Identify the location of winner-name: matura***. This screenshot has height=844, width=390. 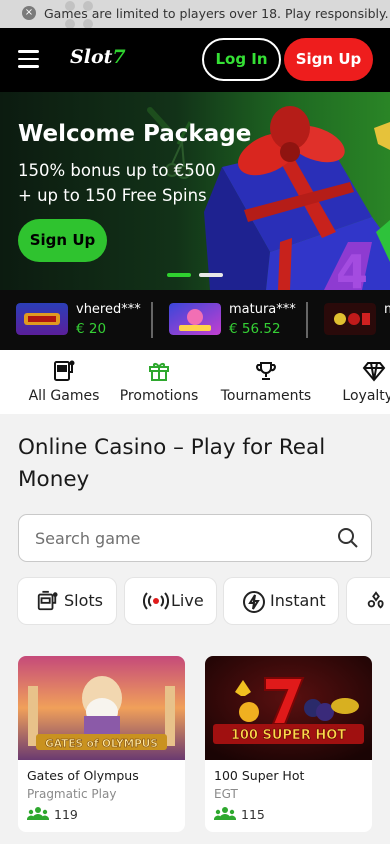
(262, 309).